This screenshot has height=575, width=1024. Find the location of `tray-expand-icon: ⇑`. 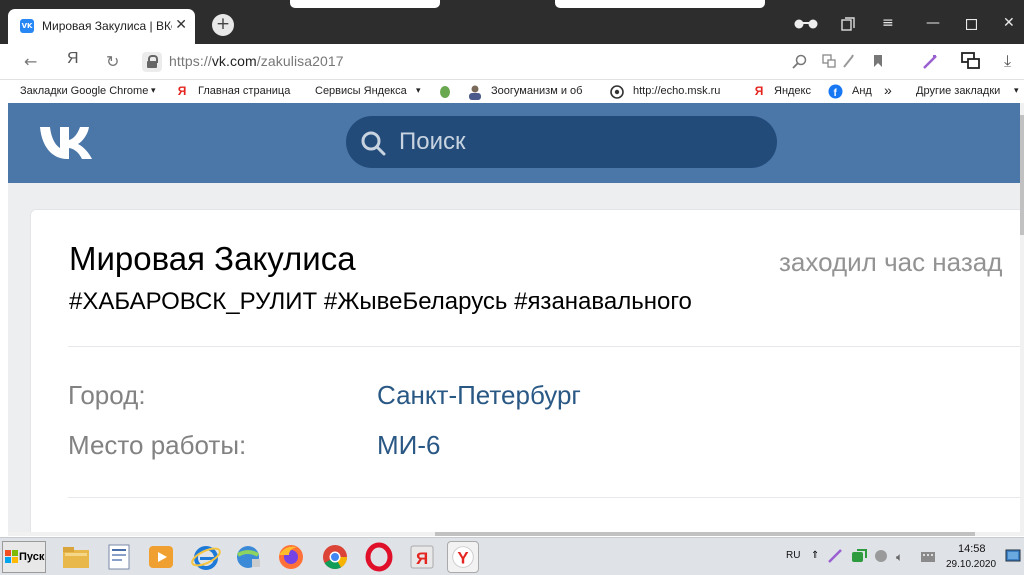

tray-expand-icon: ⇑ is located at coordinates (815, 555).